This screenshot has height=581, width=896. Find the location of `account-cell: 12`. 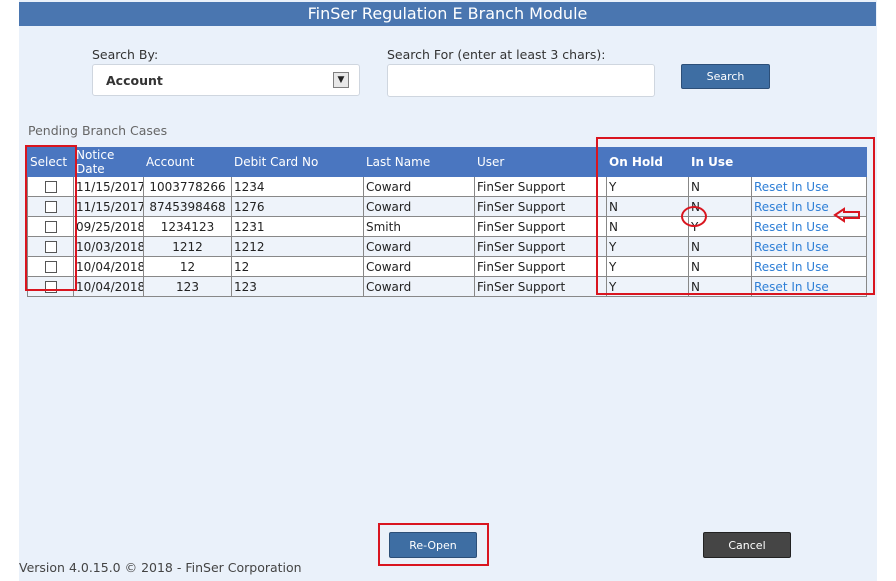

account-cell: 12 is located at coordinates (187, 266).